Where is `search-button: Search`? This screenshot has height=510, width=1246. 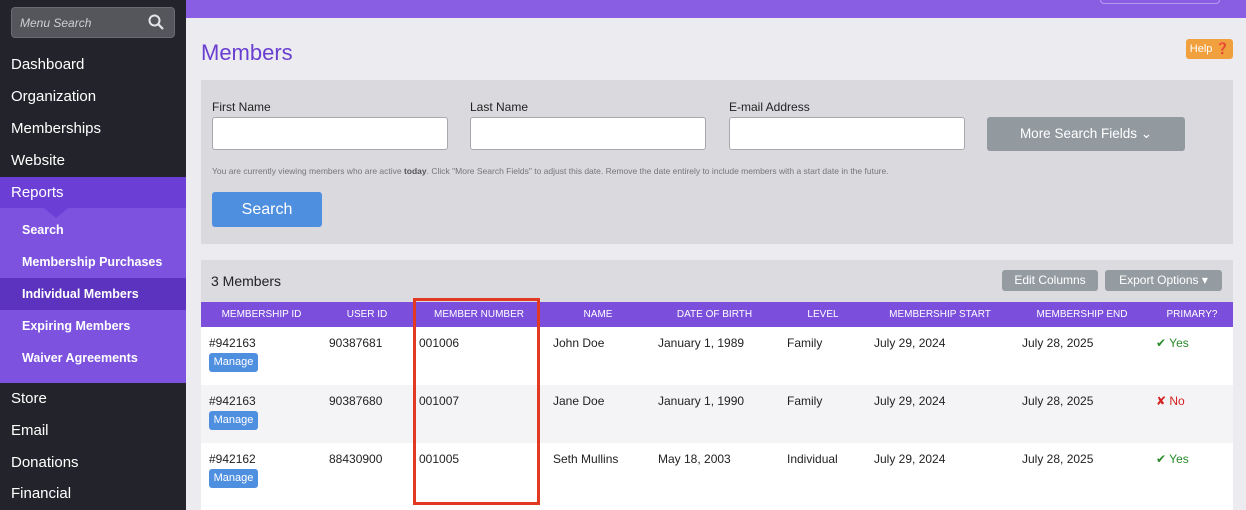
search-button: Search is located at coordinates (267, 209).